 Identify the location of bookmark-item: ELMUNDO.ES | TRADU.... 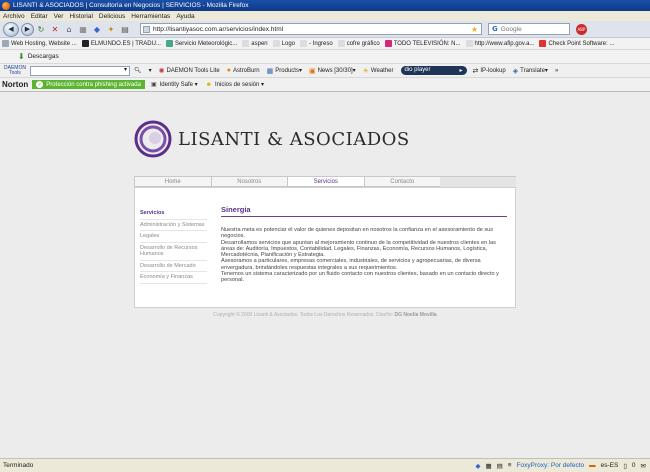
(121, 43).